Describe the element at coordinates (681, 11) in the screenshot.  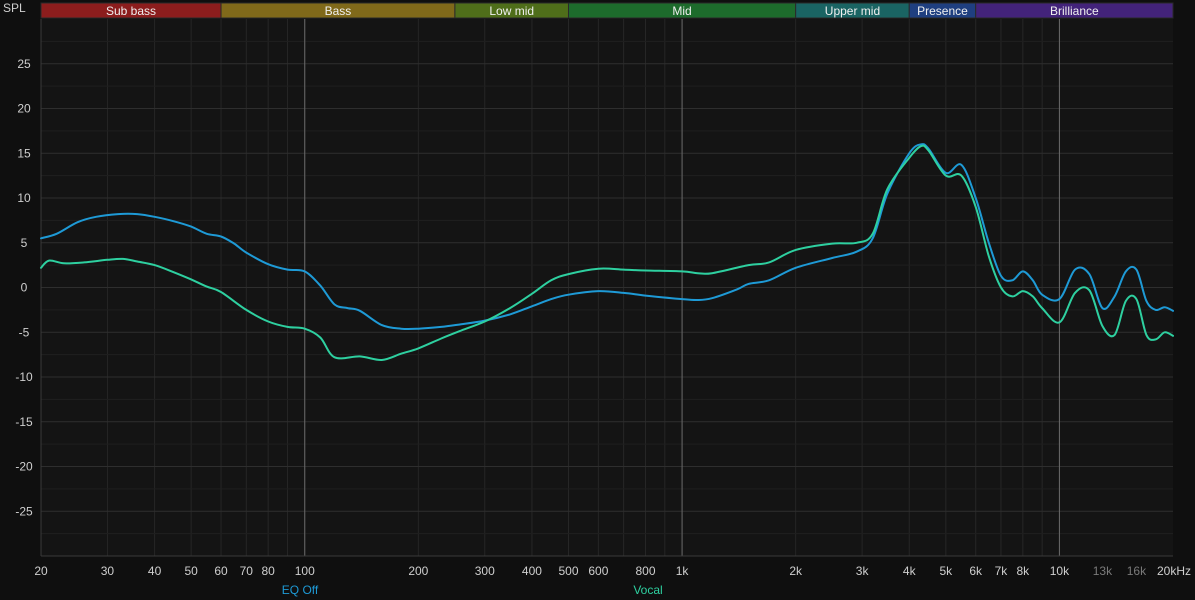
I see `band-label: Mid` at that location.